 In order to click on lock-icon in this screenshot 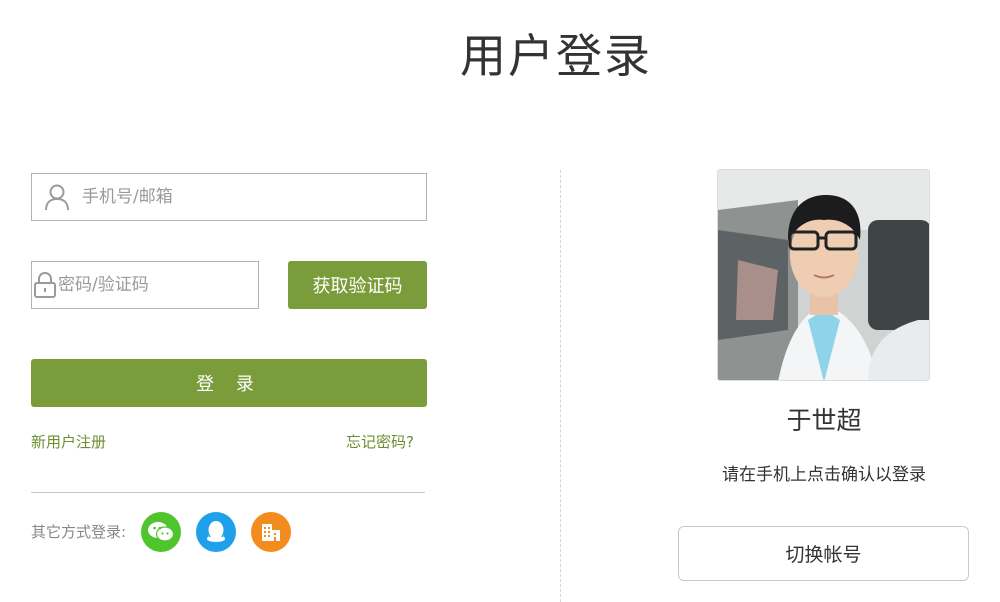, I will do `click(45, 285)`.